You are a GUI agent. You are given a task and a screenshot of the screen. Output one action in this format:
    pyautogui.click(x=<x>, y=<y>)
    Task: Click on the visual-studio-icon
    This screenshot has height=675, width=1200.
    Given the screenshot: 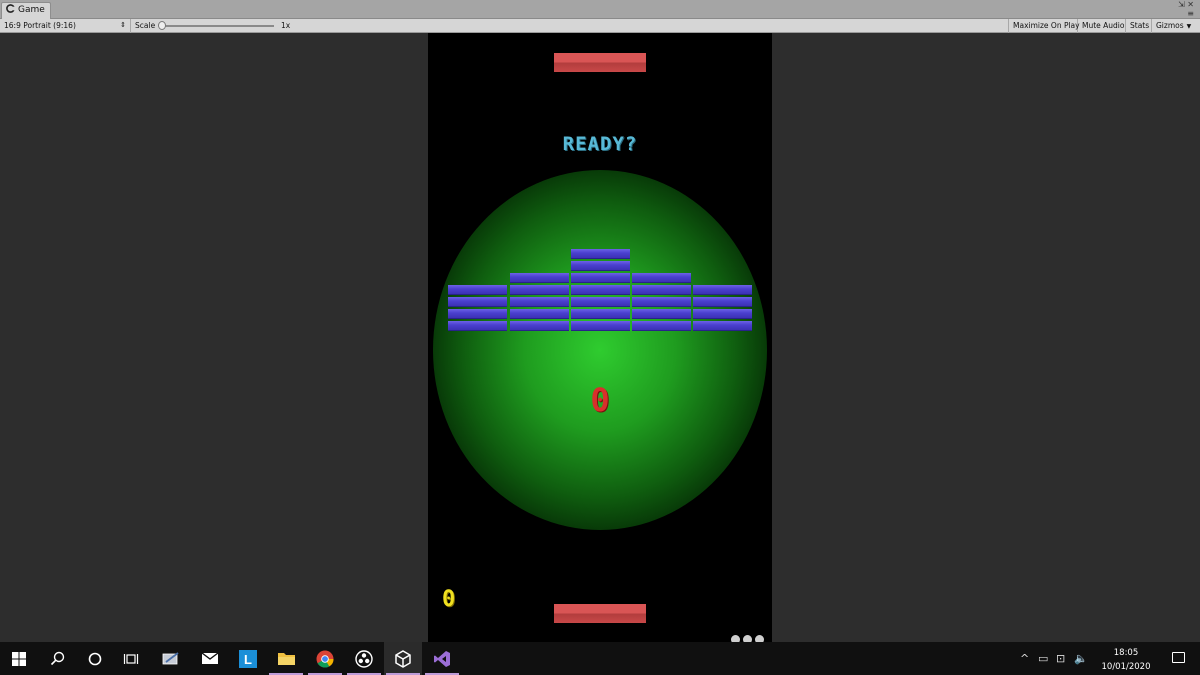 What is the action you would take?
    pyautogui.click(x=442, y=658)
    